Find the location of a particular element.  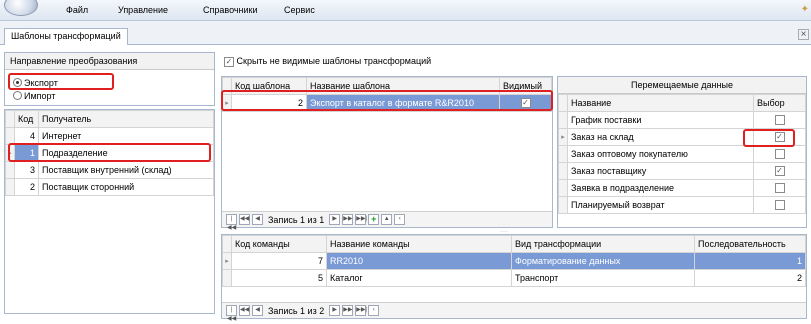

highlight-subdivision is located at coordinates (109, 152).